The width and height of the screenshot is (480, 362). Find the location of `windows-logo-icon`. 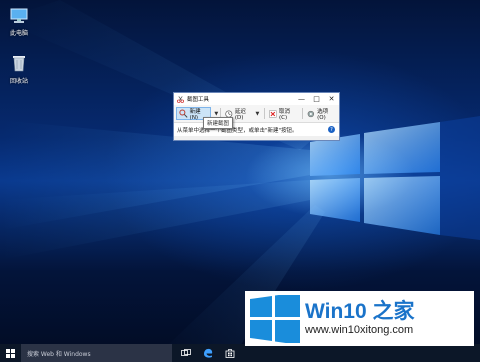

windows-logo-icon is located at coordinates (275, 319).